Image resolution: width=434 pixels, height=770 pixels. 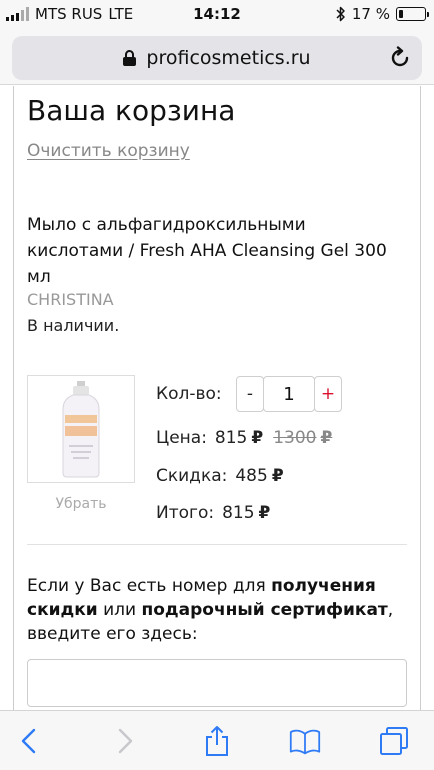 What do you see at coordinates (119, 610) in the screenshot?
I see `promo-text-2: или` at bounding box center [119, 610].